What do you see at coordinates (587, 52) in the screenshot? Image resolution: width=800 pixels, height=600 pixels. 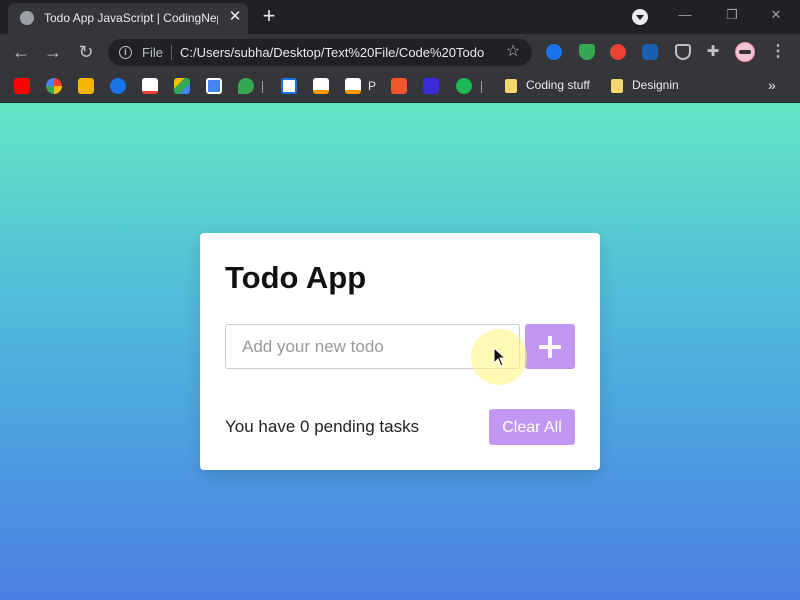 I see `shield-extension-icon` at bounding box center [587, 52].